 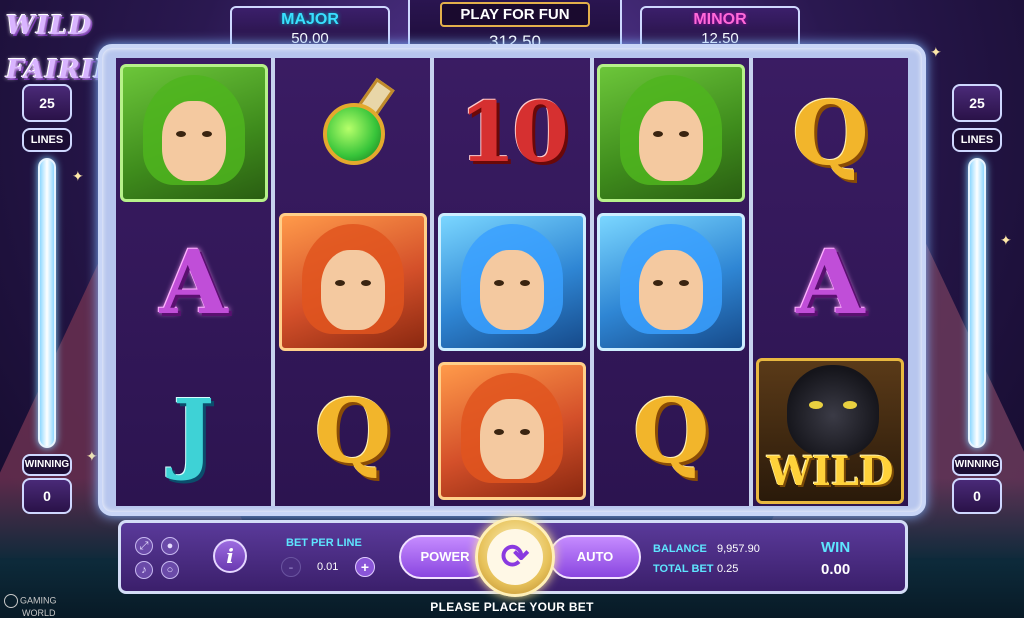 I want to click on left-lines-indicator: 25 LINES WINNING 0, so click(x=47, y=304).